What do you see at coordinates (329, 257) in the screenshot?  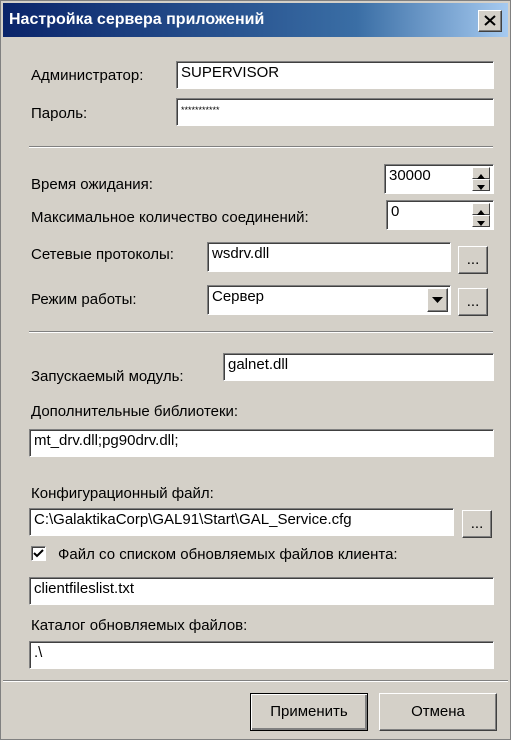 I see `protocols-input: wsdrv.dll` at bounding box center [329, 257].